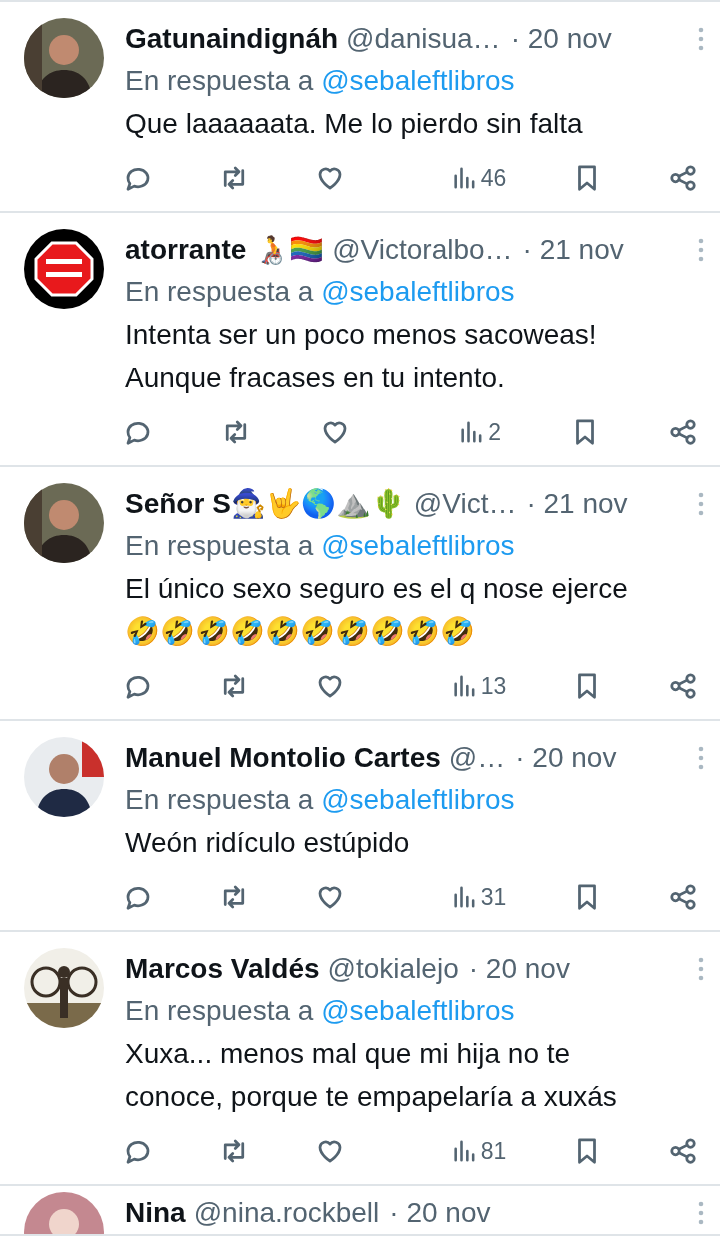 This screenshot has width=720, height=1247. What do you see at coordinates (225, 250) in the screenshot?
I see `user-name: atorrante 🧑‍🦽🏳‍🌈` at bounding box center [225, 250].